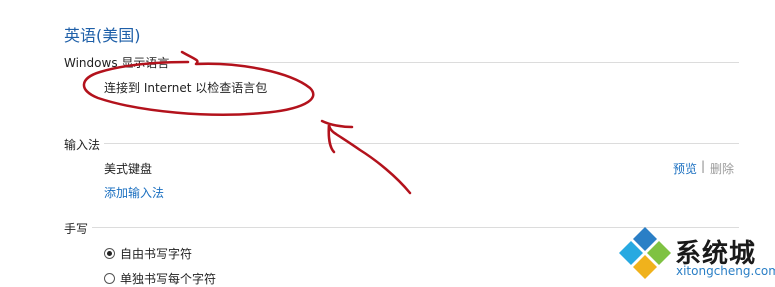 This screenshot has height=287, width=775. I want to click on input-method-heading: 输入法, so click(82, 145).